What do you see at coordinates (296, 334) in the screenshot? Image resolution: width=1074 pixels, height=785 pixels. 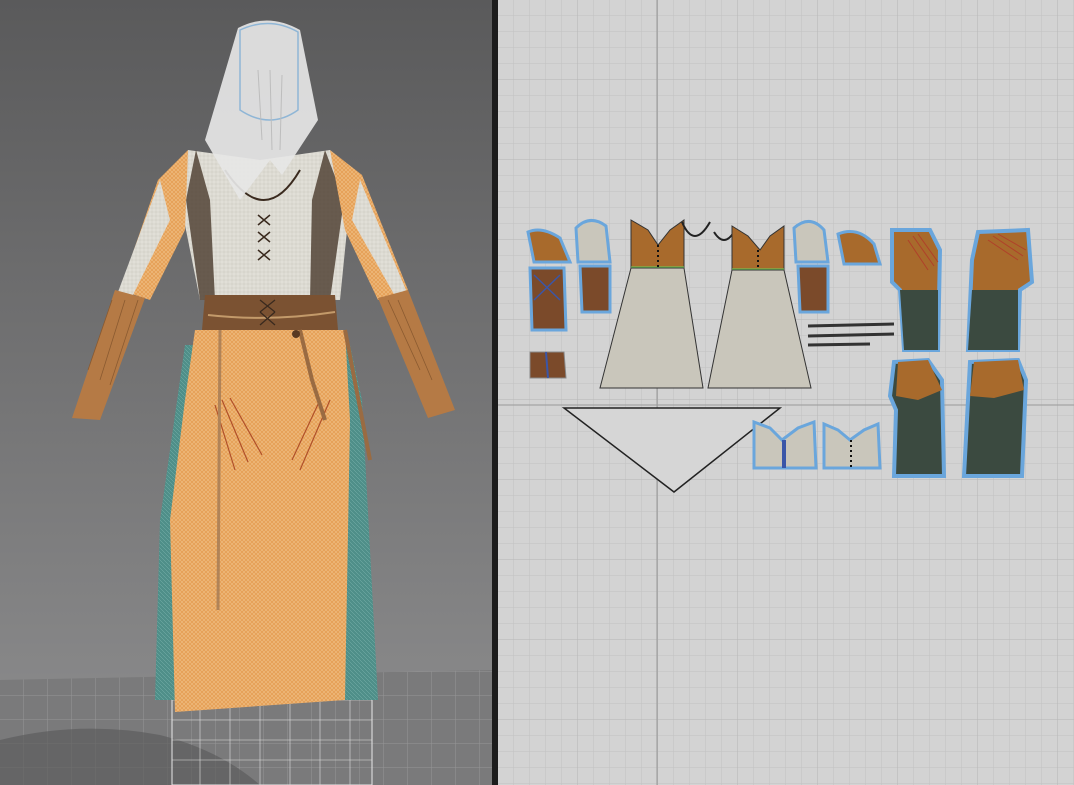 I see `belt-buckle` at bounding box center [296, 334].